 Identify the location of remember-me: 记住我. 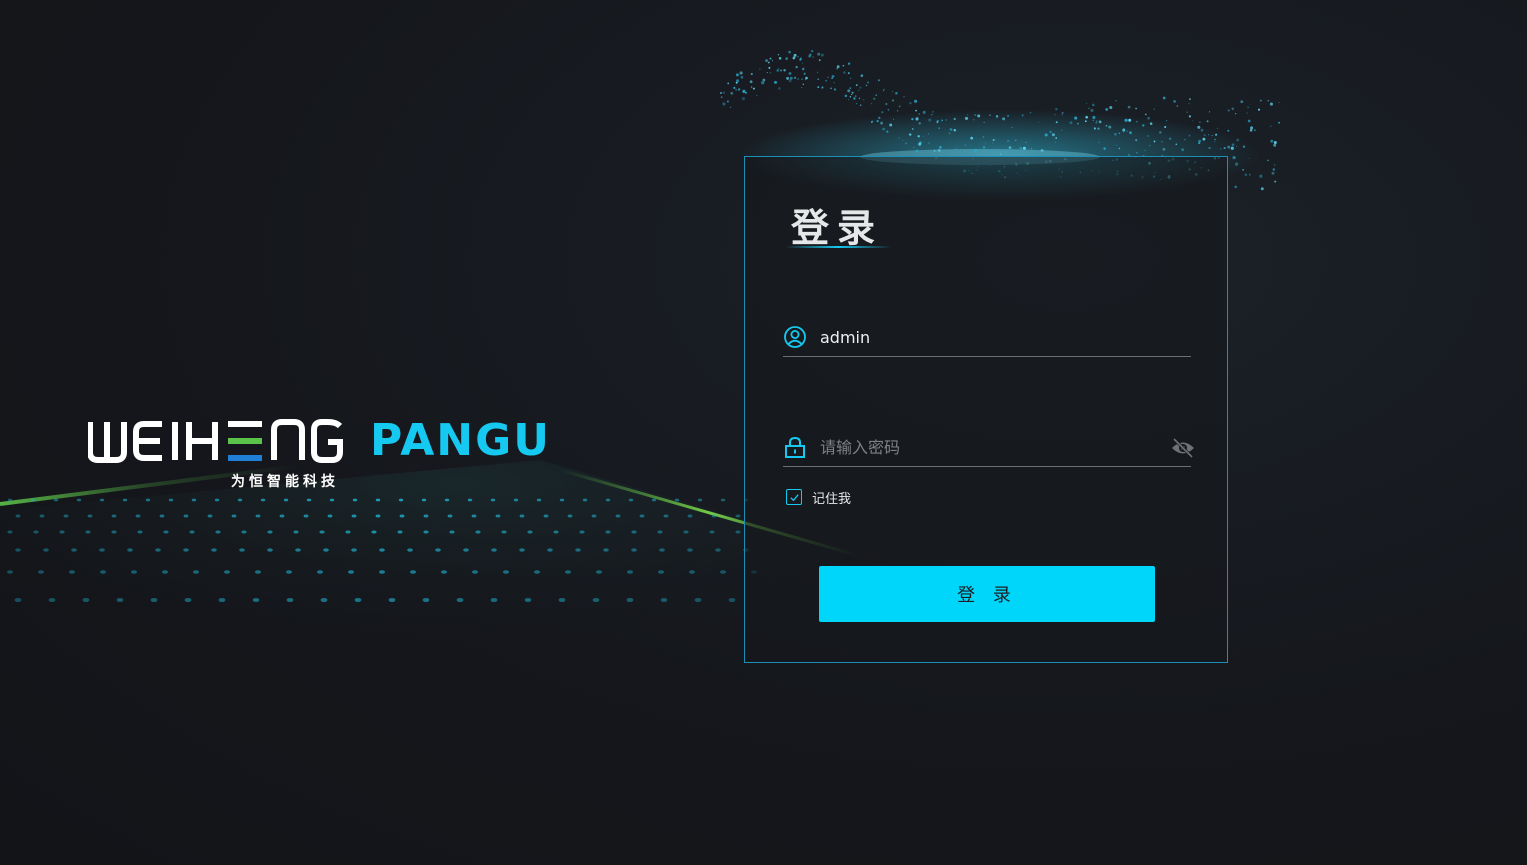
(818, 497).